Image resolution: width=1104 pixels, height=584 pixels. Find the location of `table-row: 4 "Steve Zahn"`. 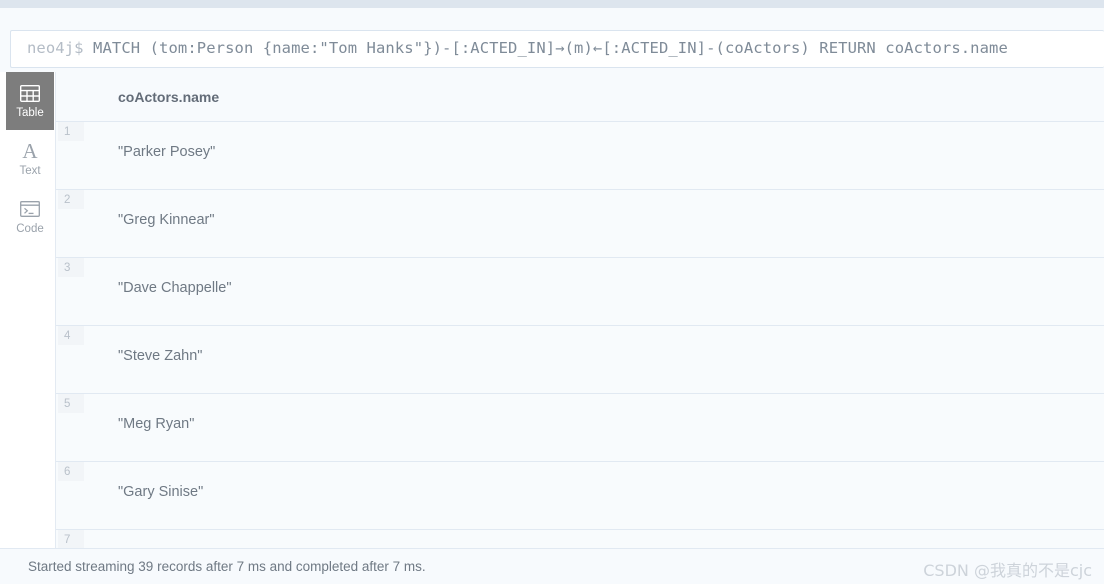

table-row: 4 "Steve Zahn" is located at coordinates (580, 360).